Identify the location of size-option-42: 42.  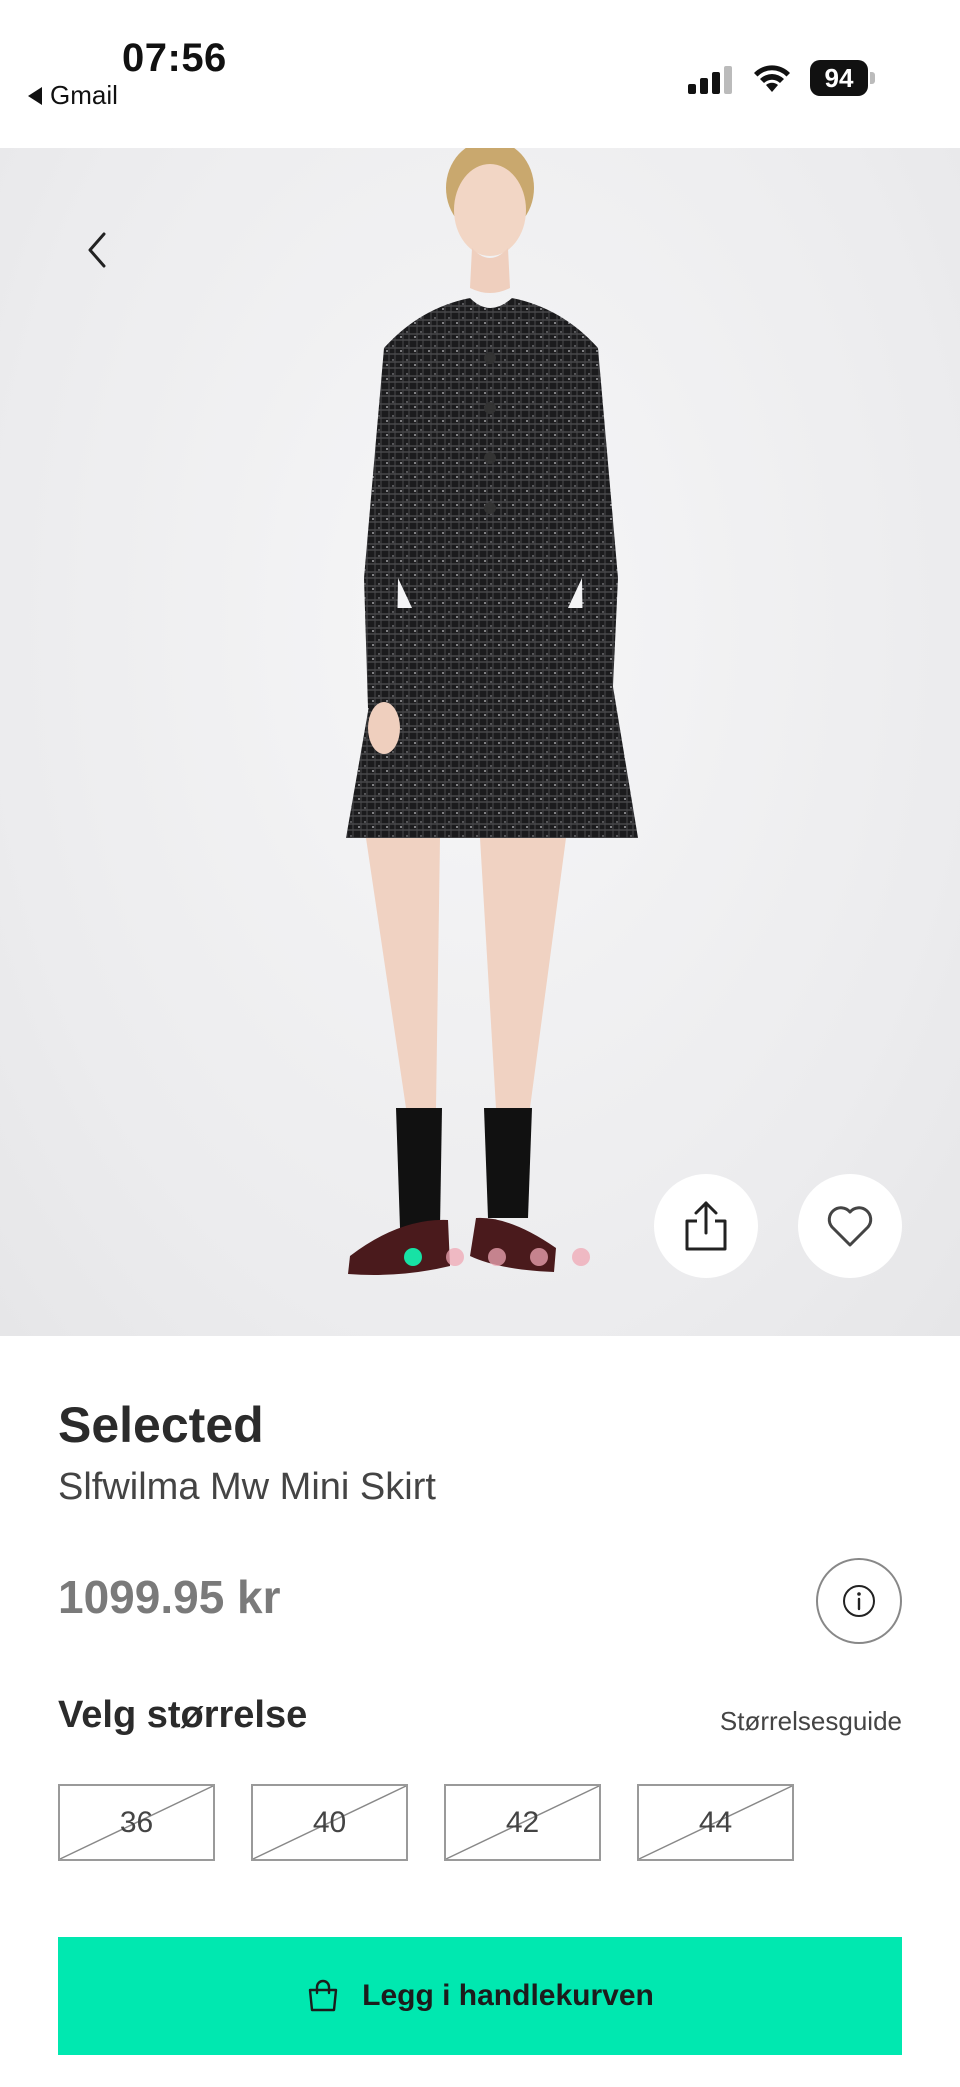
(522, 1822).